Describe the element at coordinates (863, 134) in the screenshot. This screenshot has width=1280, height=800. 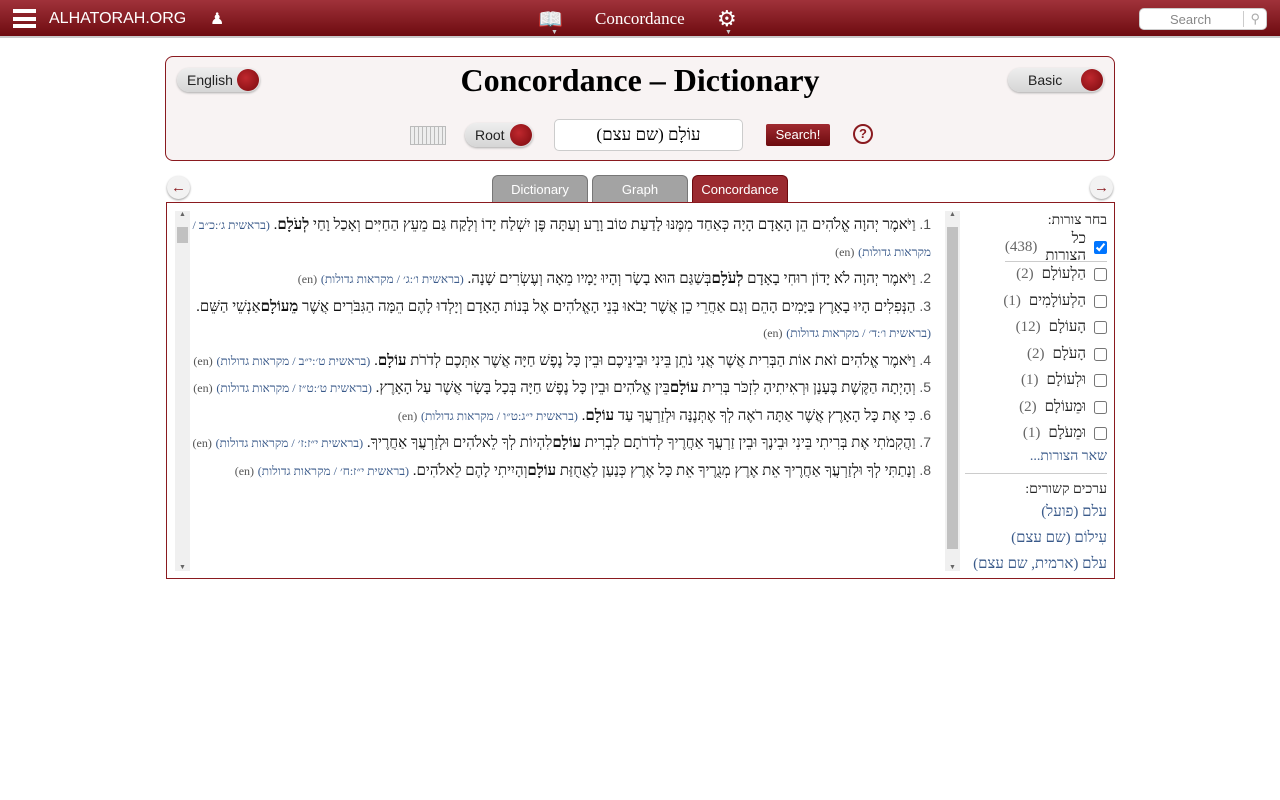
I see `help-icon: ?` at that location.